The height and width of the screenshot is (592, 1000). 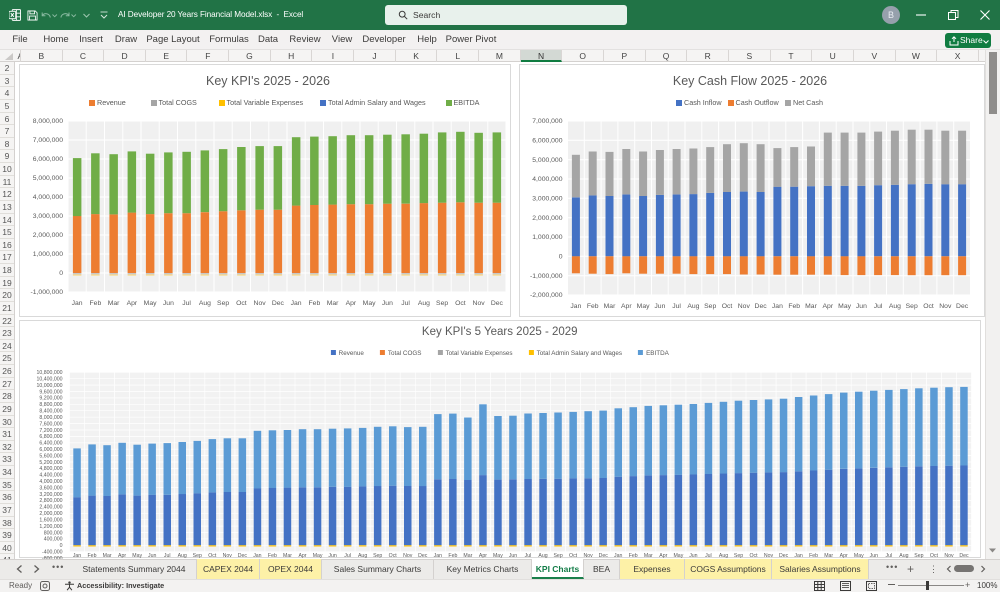 I want to click on svg-text: 1,600,000, so click(x=50, y=521).